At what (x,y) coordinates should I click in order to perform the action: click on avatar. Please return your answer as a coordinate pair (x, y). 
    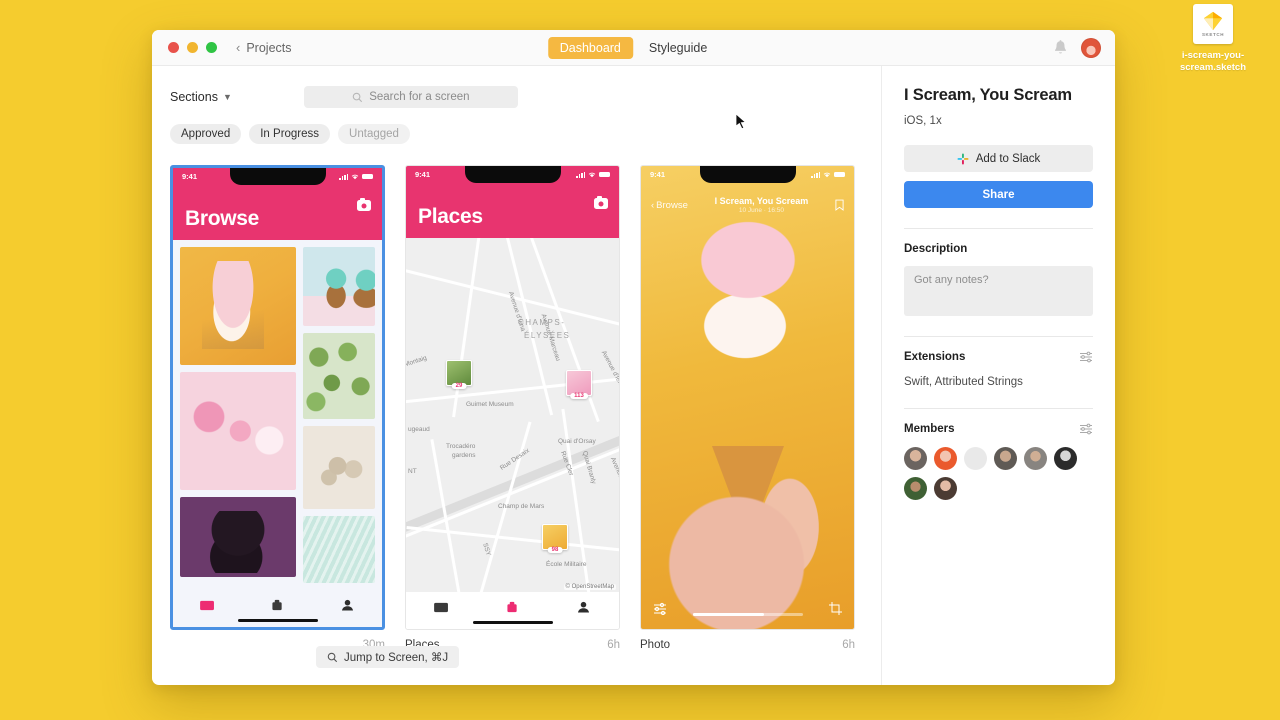
    Looking at the image, I should click on (1091, 47).